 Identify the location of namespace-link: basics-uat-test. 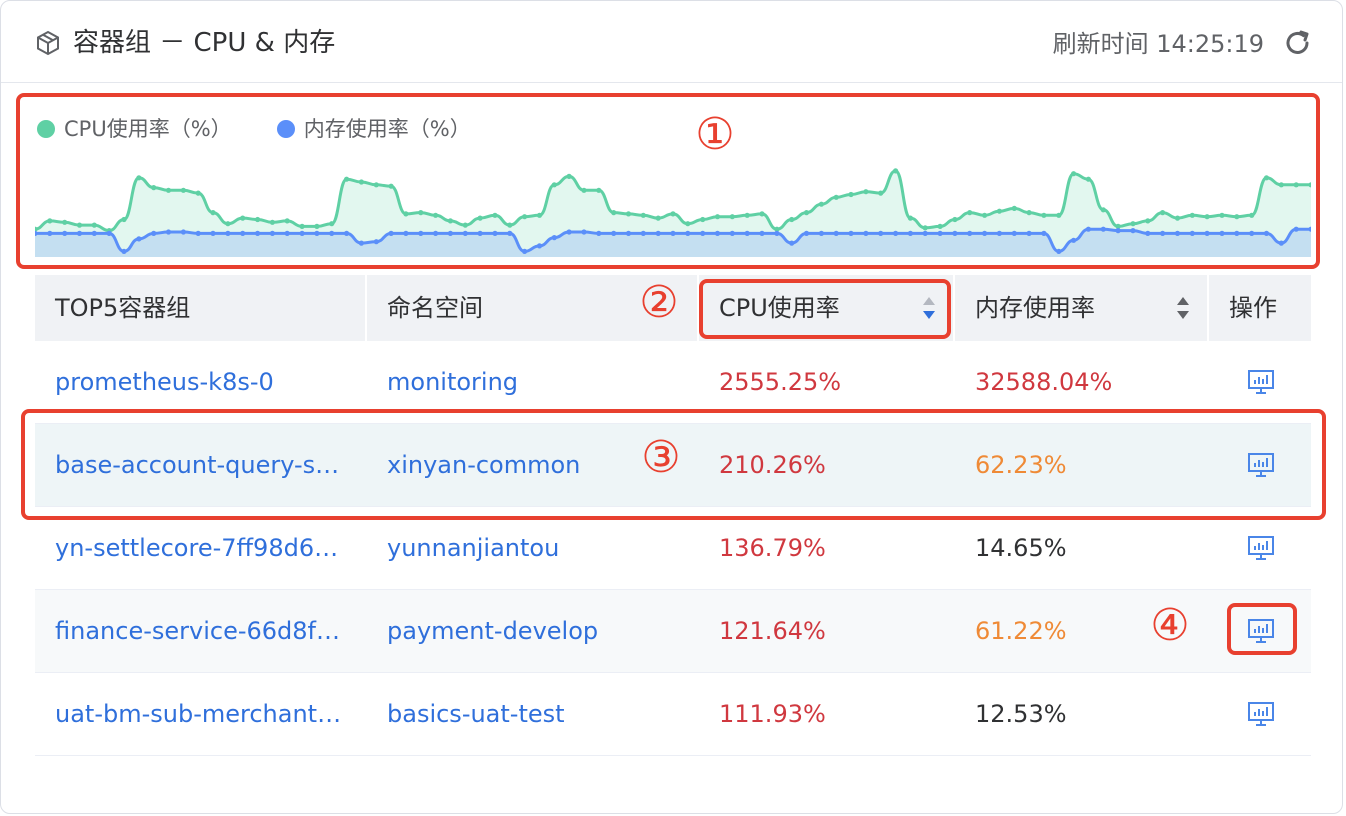
(533, 714).